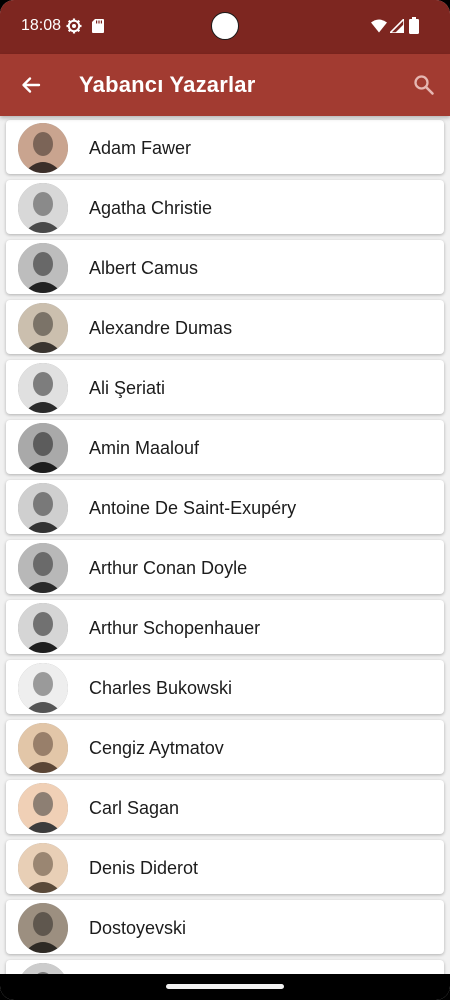 This screenshot has height=1000, width=450. Describe the element at coordinates (414, 25) in the screenshot. I see `battery-icon` at that location.